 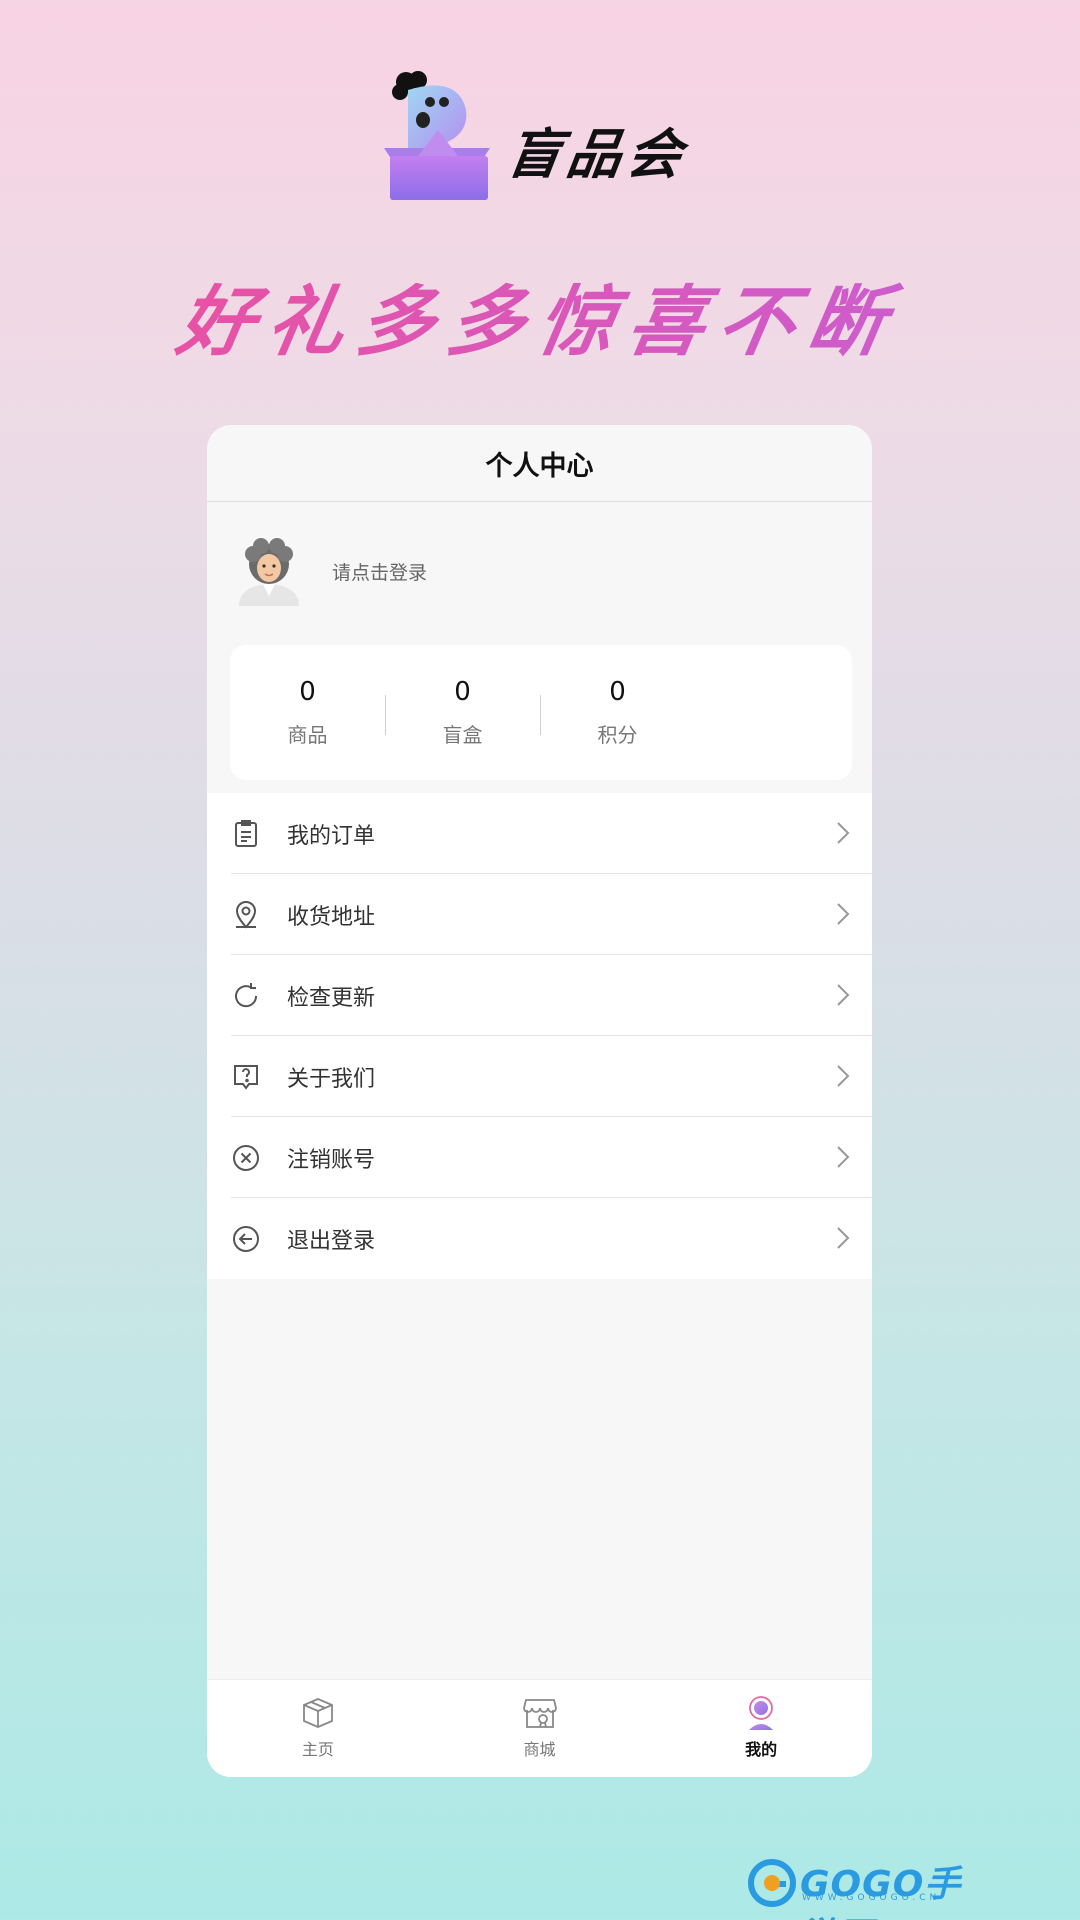 What do you see at coordinates (539, 1076) in the screenshot?
I see `menu-item-about: 关于我们` at bounding box center [539, 1076].